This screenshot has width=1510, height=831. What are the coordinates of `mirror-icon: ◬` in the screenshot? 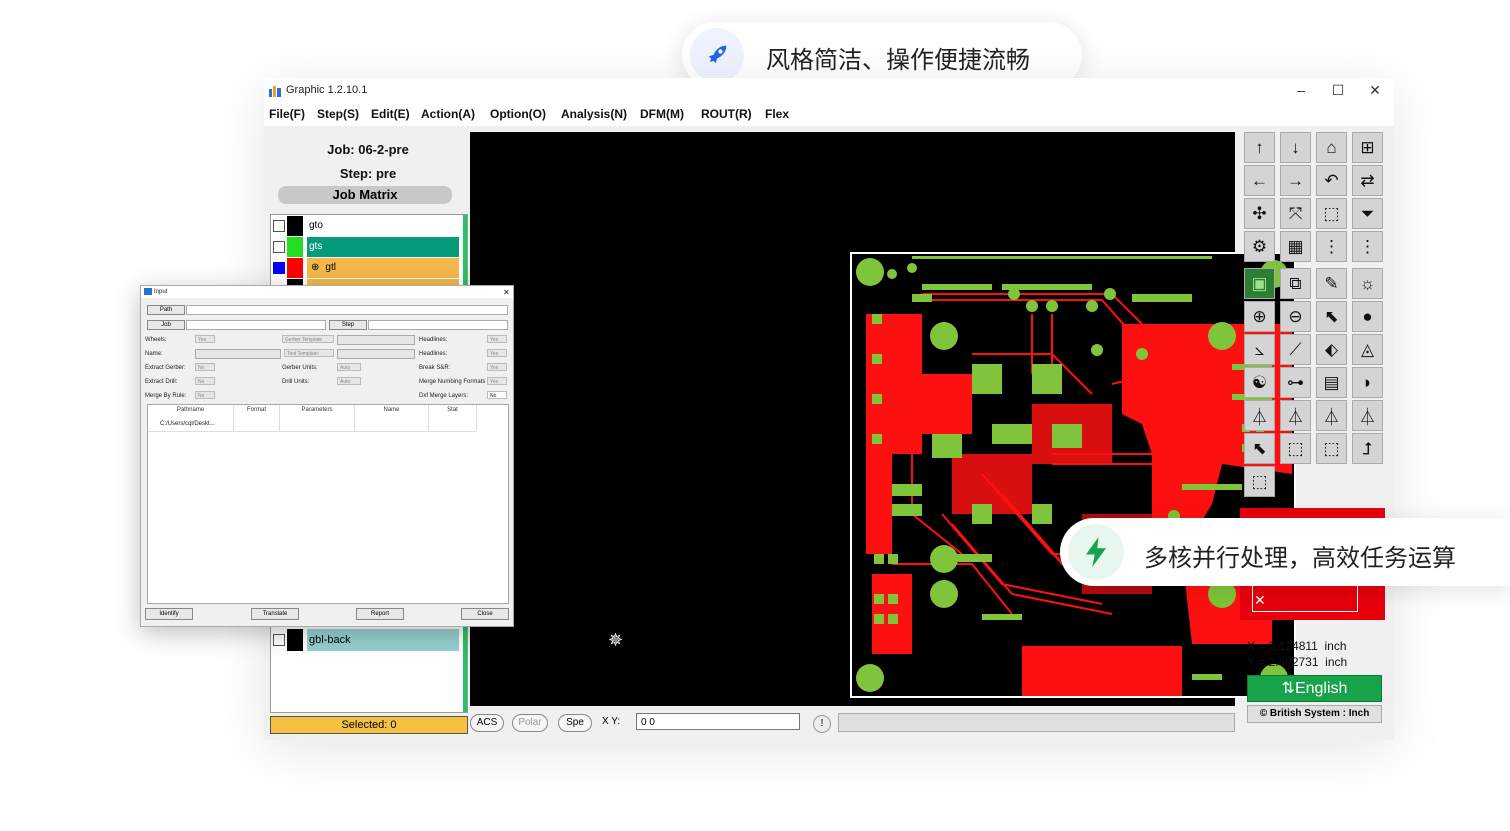 It's located at (1367, 349).